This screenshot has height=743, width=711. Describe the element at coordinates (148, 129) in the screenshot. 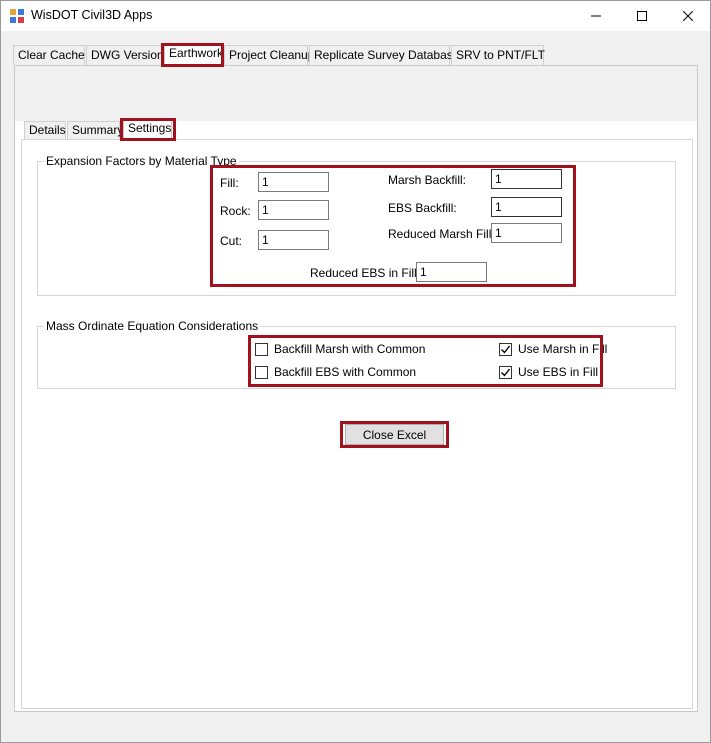

I see `settings-tab-highlight` at that location.